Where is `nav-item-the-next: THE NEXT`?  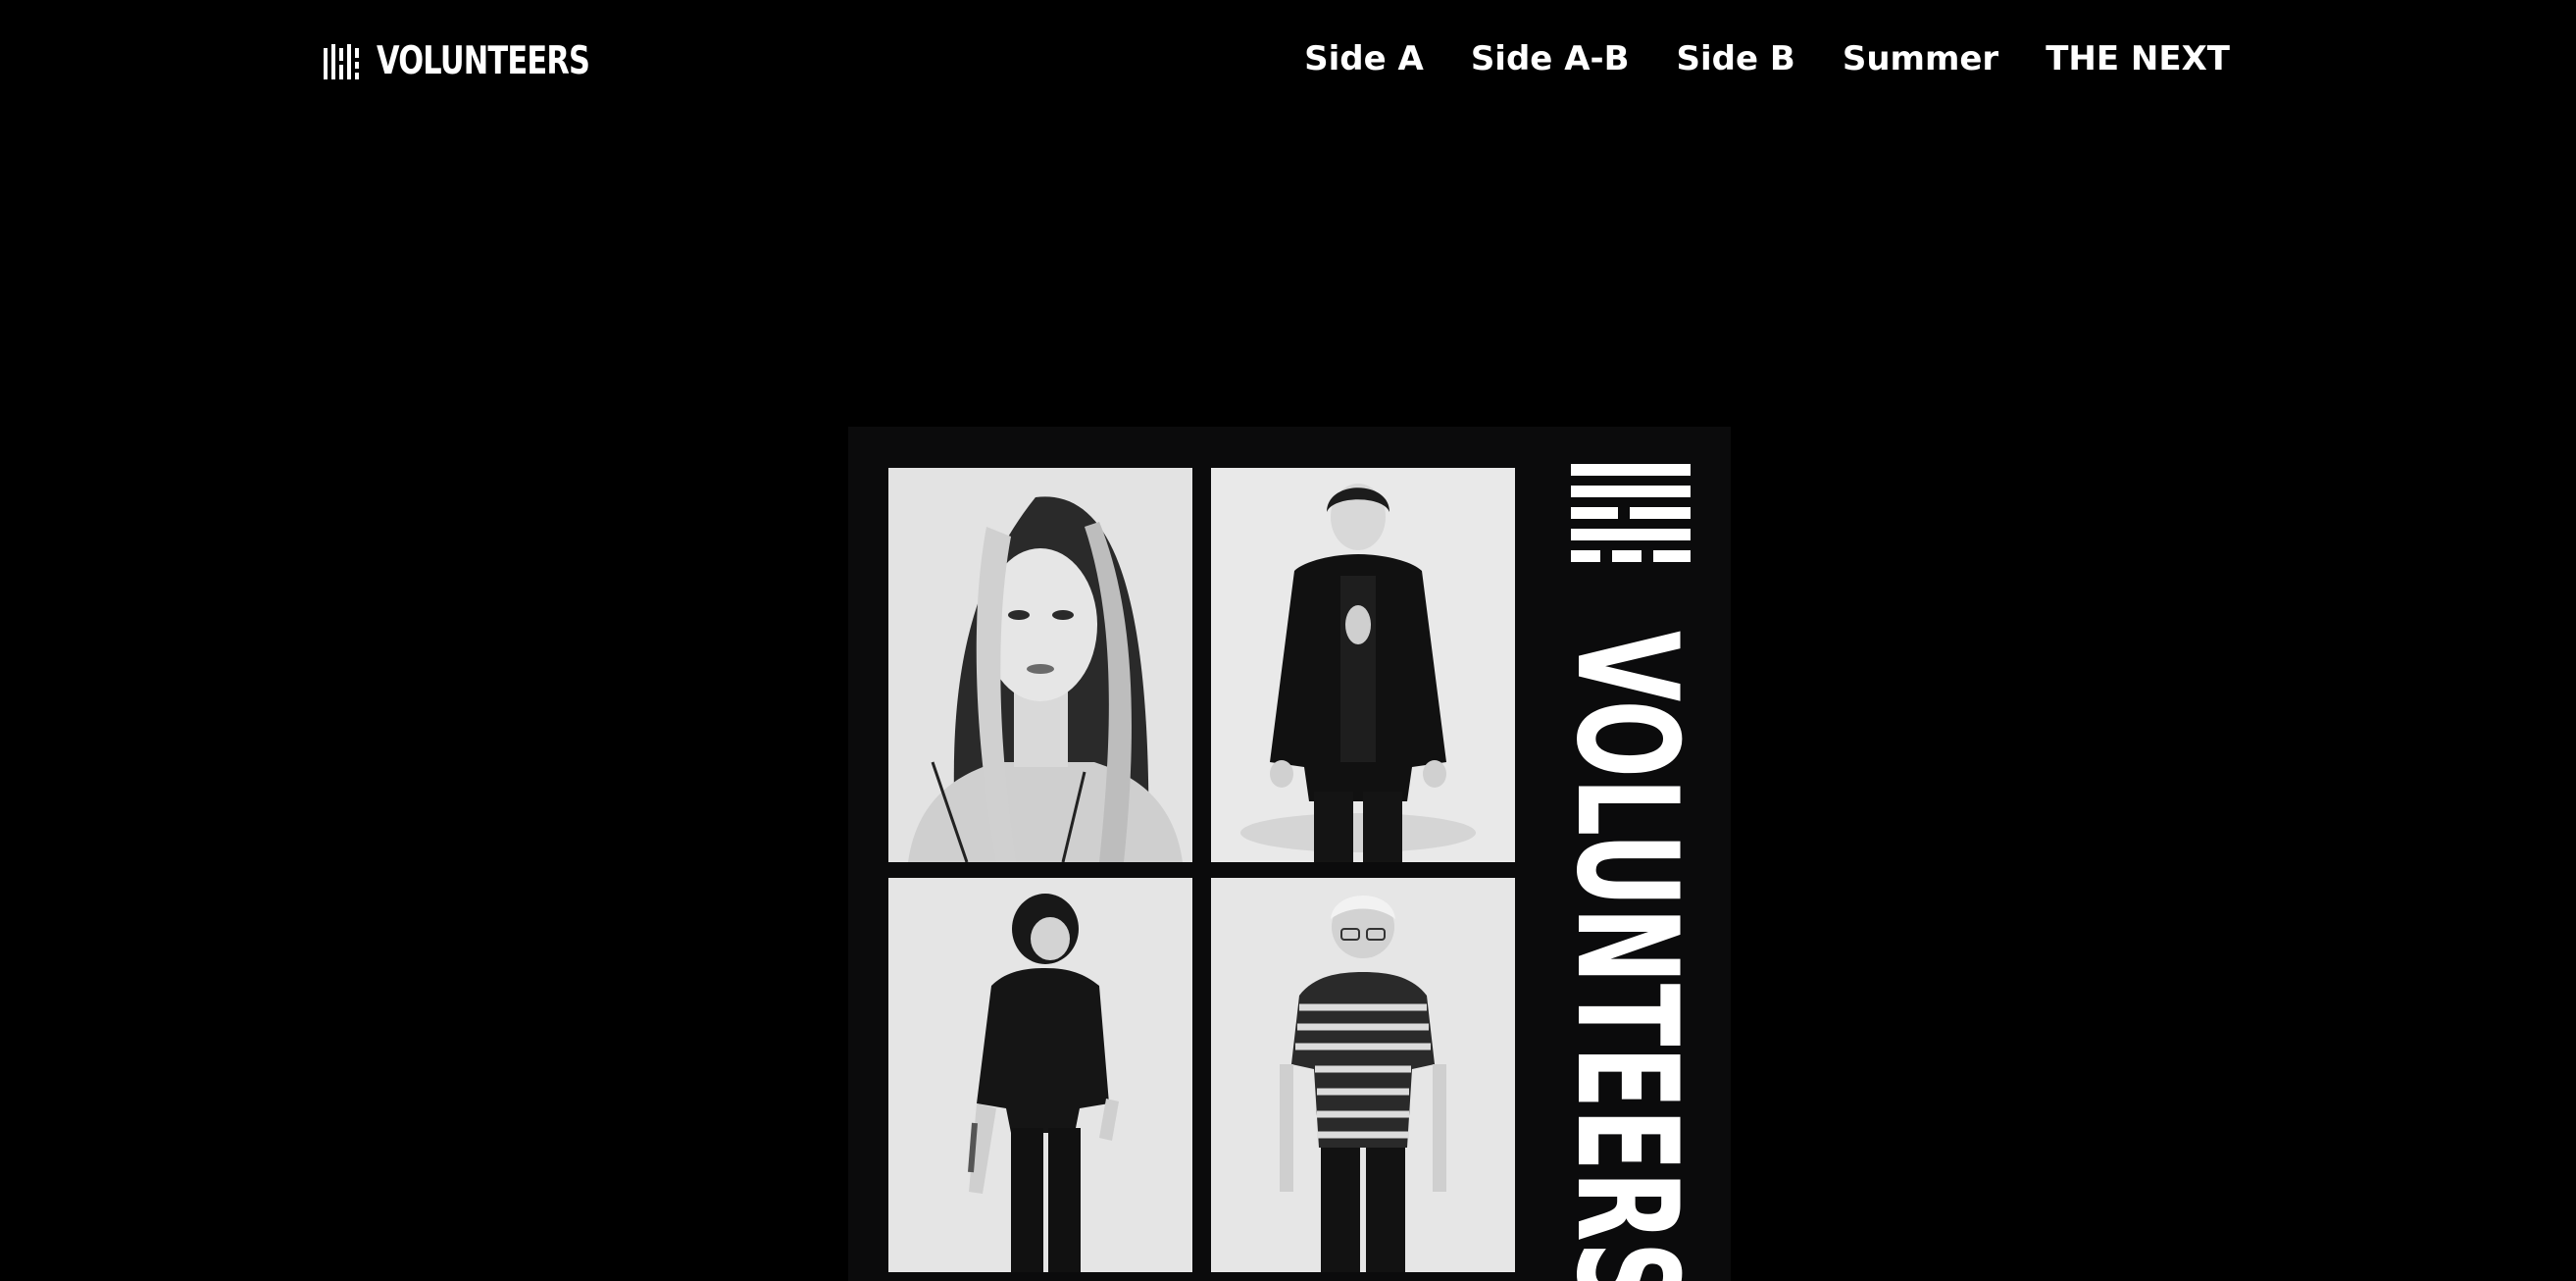 nav-item-the-next: THE NEXT is located at coordinates (2138, 58).